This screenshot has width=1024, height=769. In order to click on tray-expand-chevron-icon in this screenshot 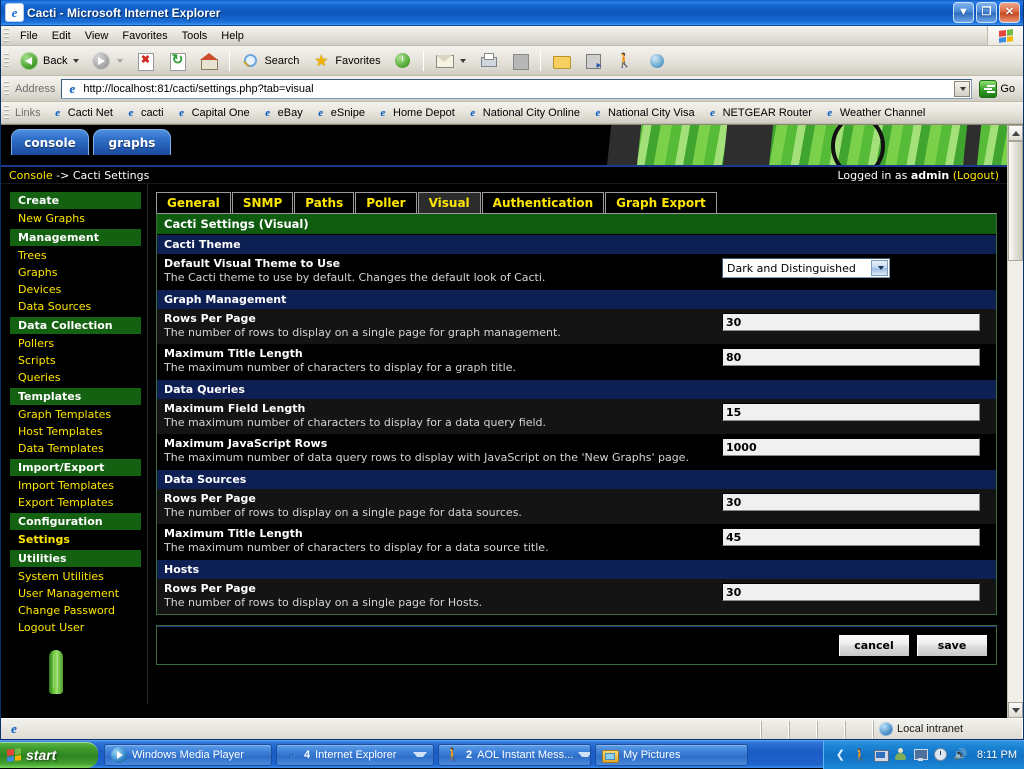, I will do `click(840, 754)`.